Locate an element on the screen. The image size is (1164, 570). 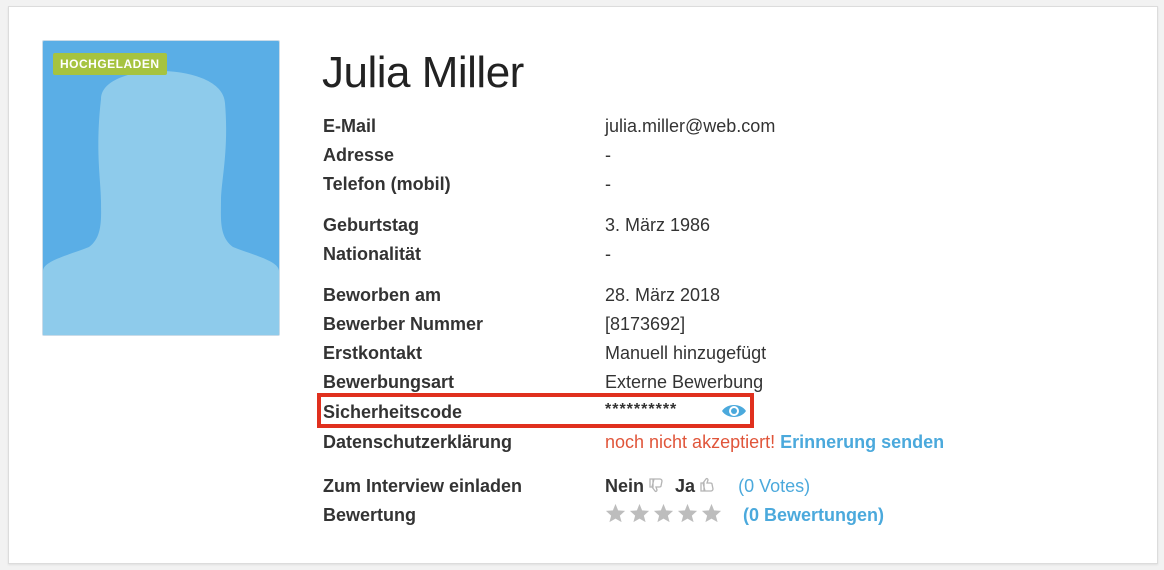
address-value: - is located at coordinates (608, 155).